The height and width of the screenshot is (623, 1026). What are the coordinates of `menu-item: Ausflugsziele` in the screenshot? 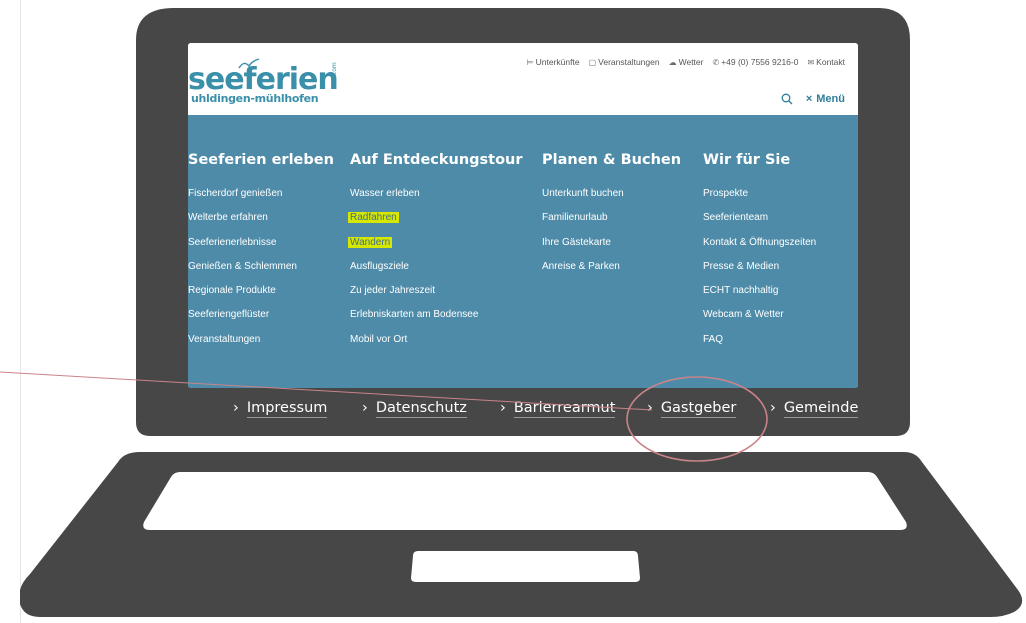 It's located at (436, 273).